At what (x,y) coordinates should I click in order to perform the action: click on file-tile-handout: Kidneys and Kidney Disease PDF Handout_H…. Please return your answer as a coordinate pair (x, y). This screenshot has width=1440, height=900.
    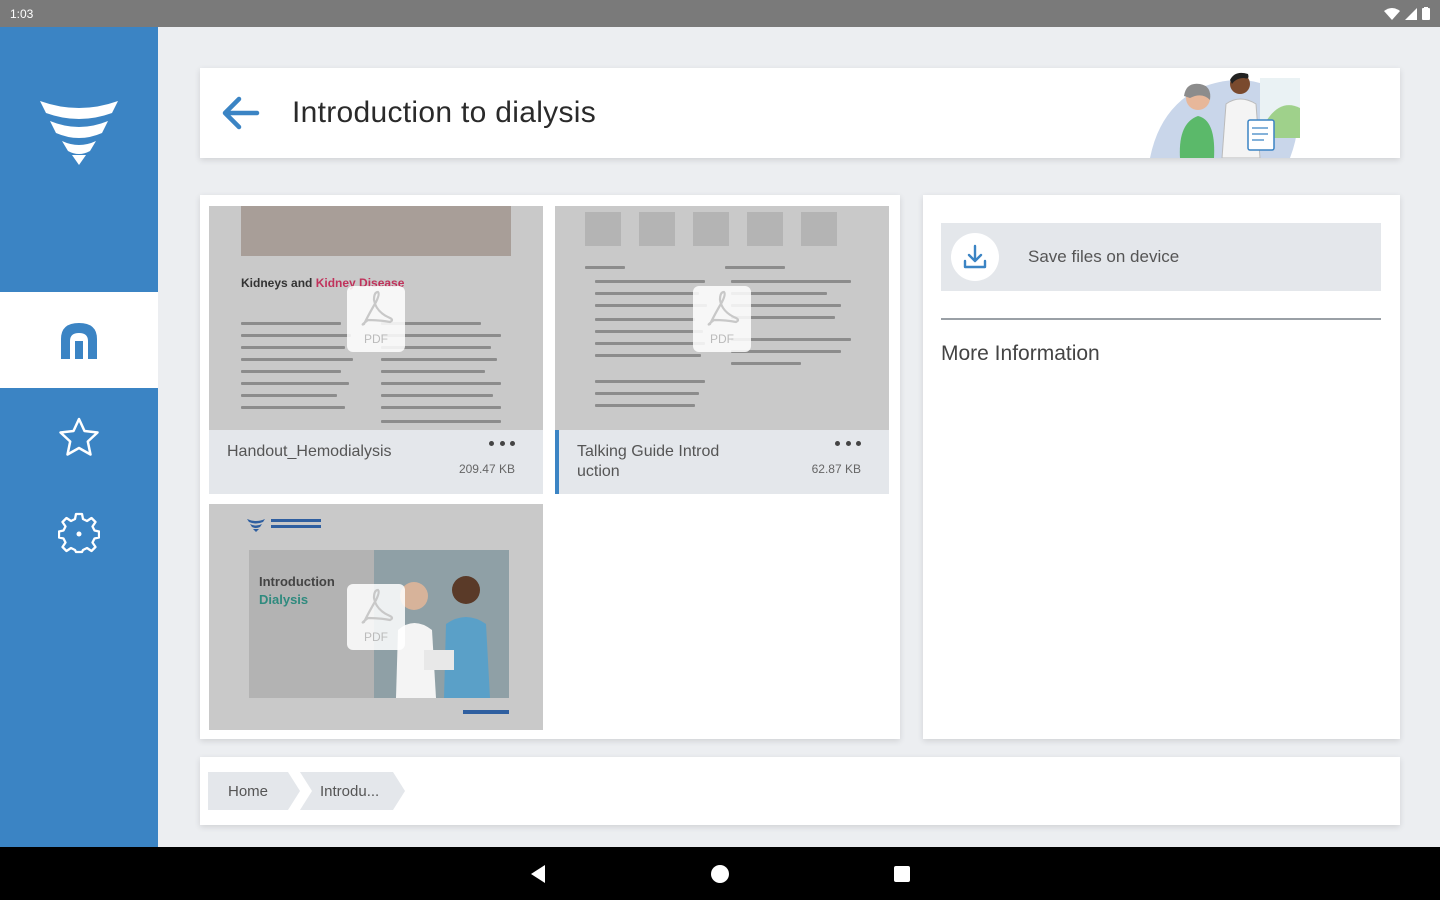
    Looking at the image, I should click on (376, 350).